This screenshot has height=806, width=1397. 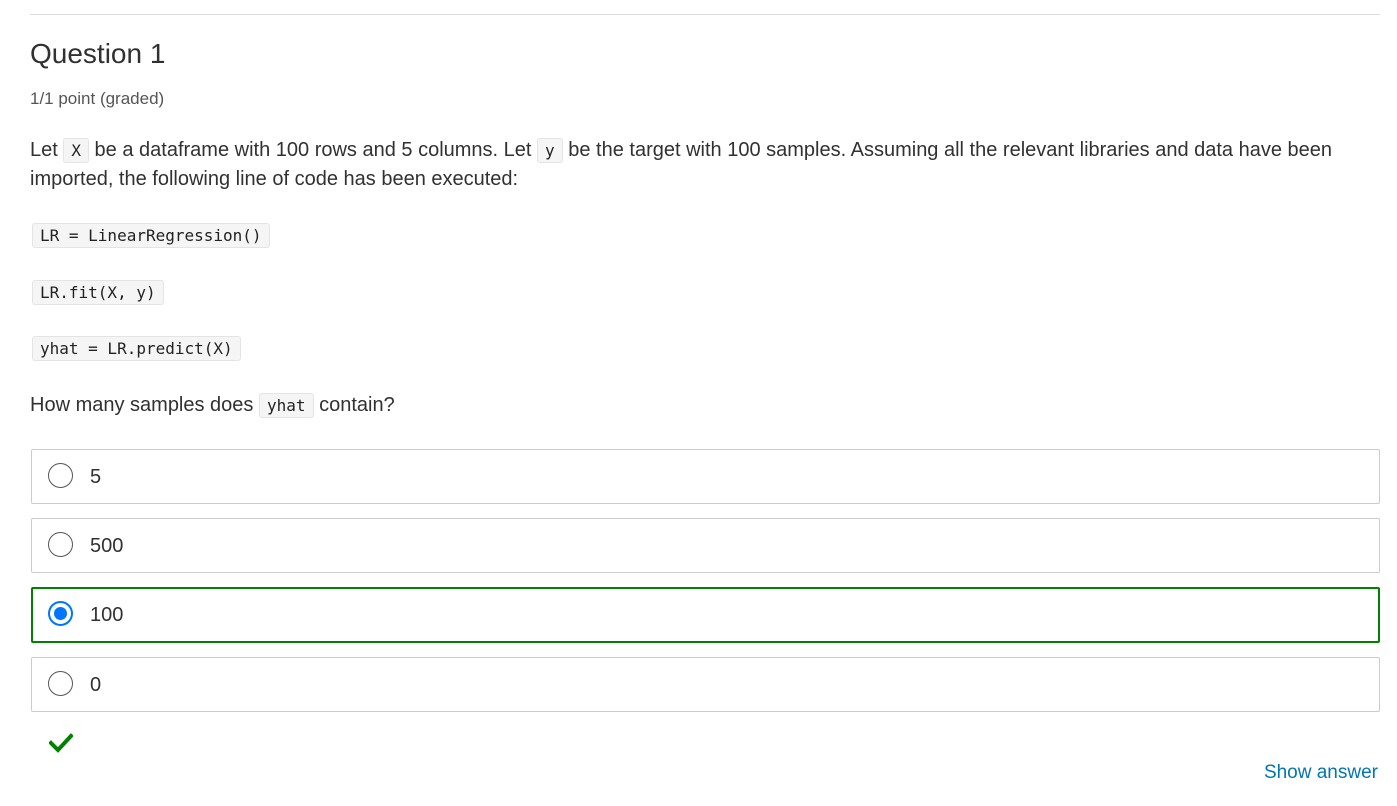 I want to click on points-status: 1/1 point (graded), so click(x=97, y=98).